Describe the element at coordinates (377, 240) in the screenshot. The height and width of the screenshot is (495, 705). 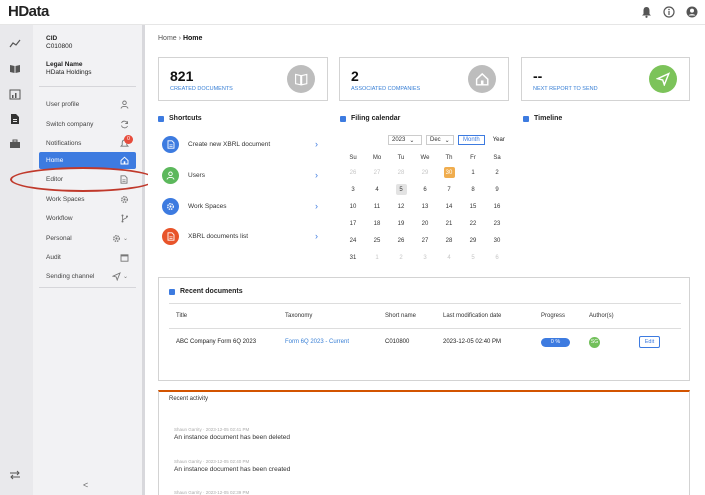
I see `calendar-day: 25` at that location.